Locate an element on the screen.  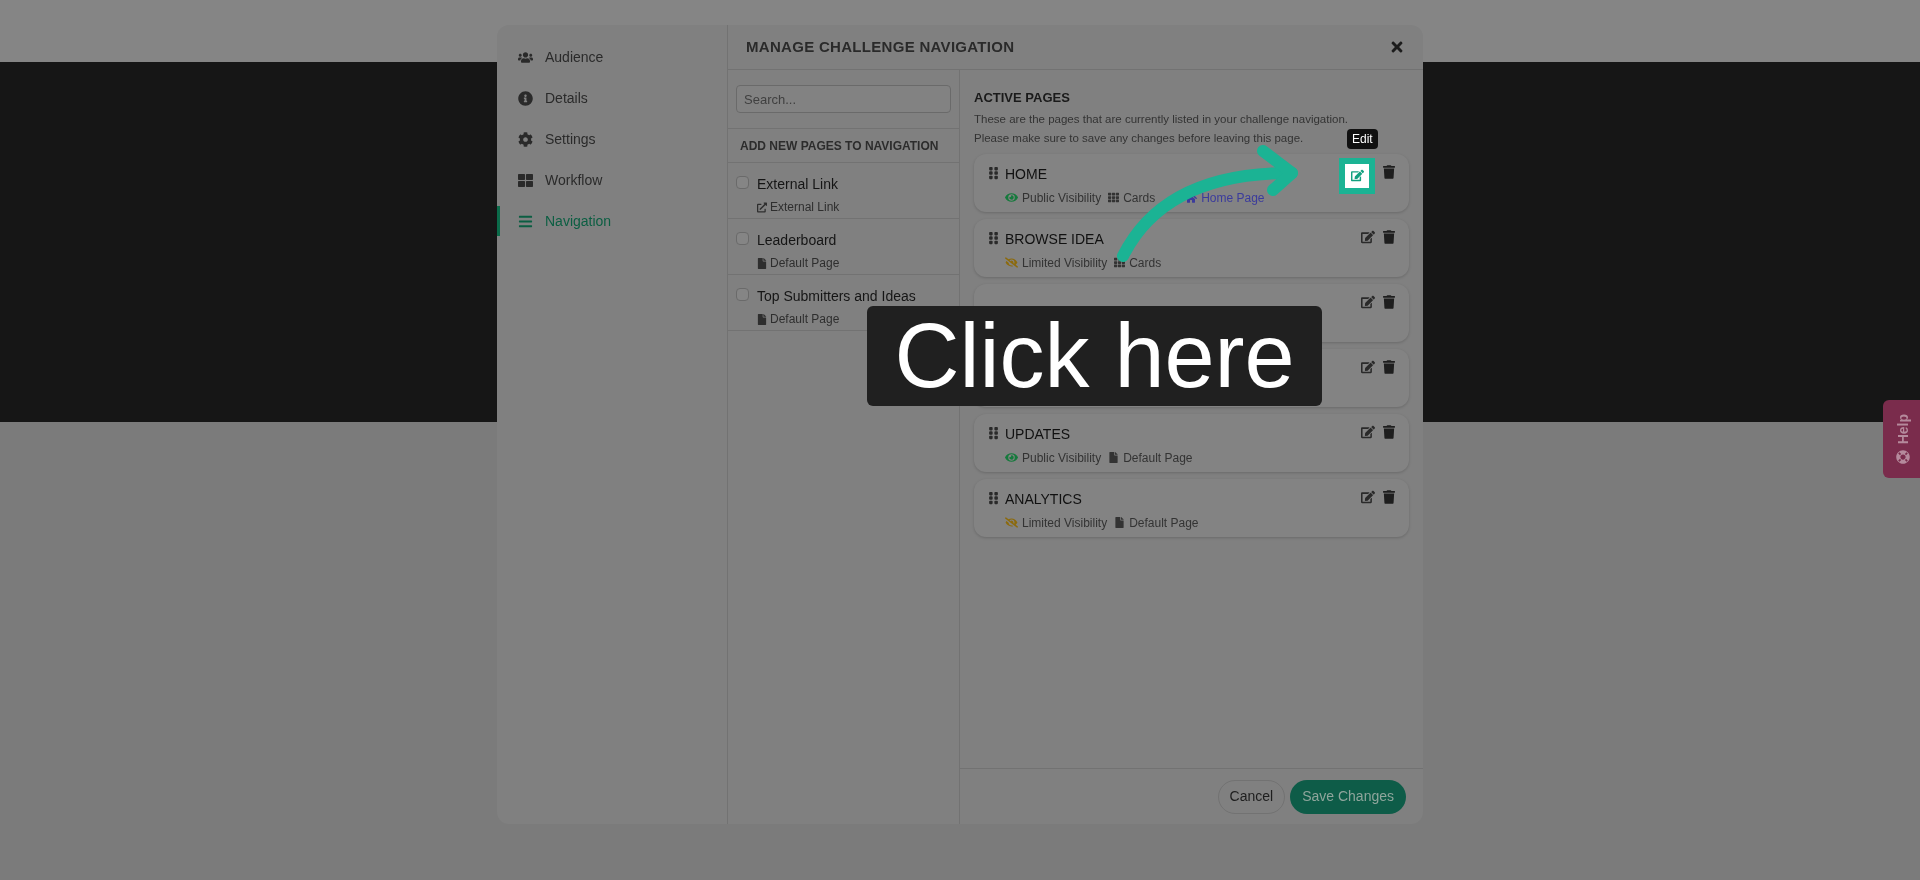
section-heading: ADD NEW PAGES TO NAVIGATION is located at coordinates (839, 146).